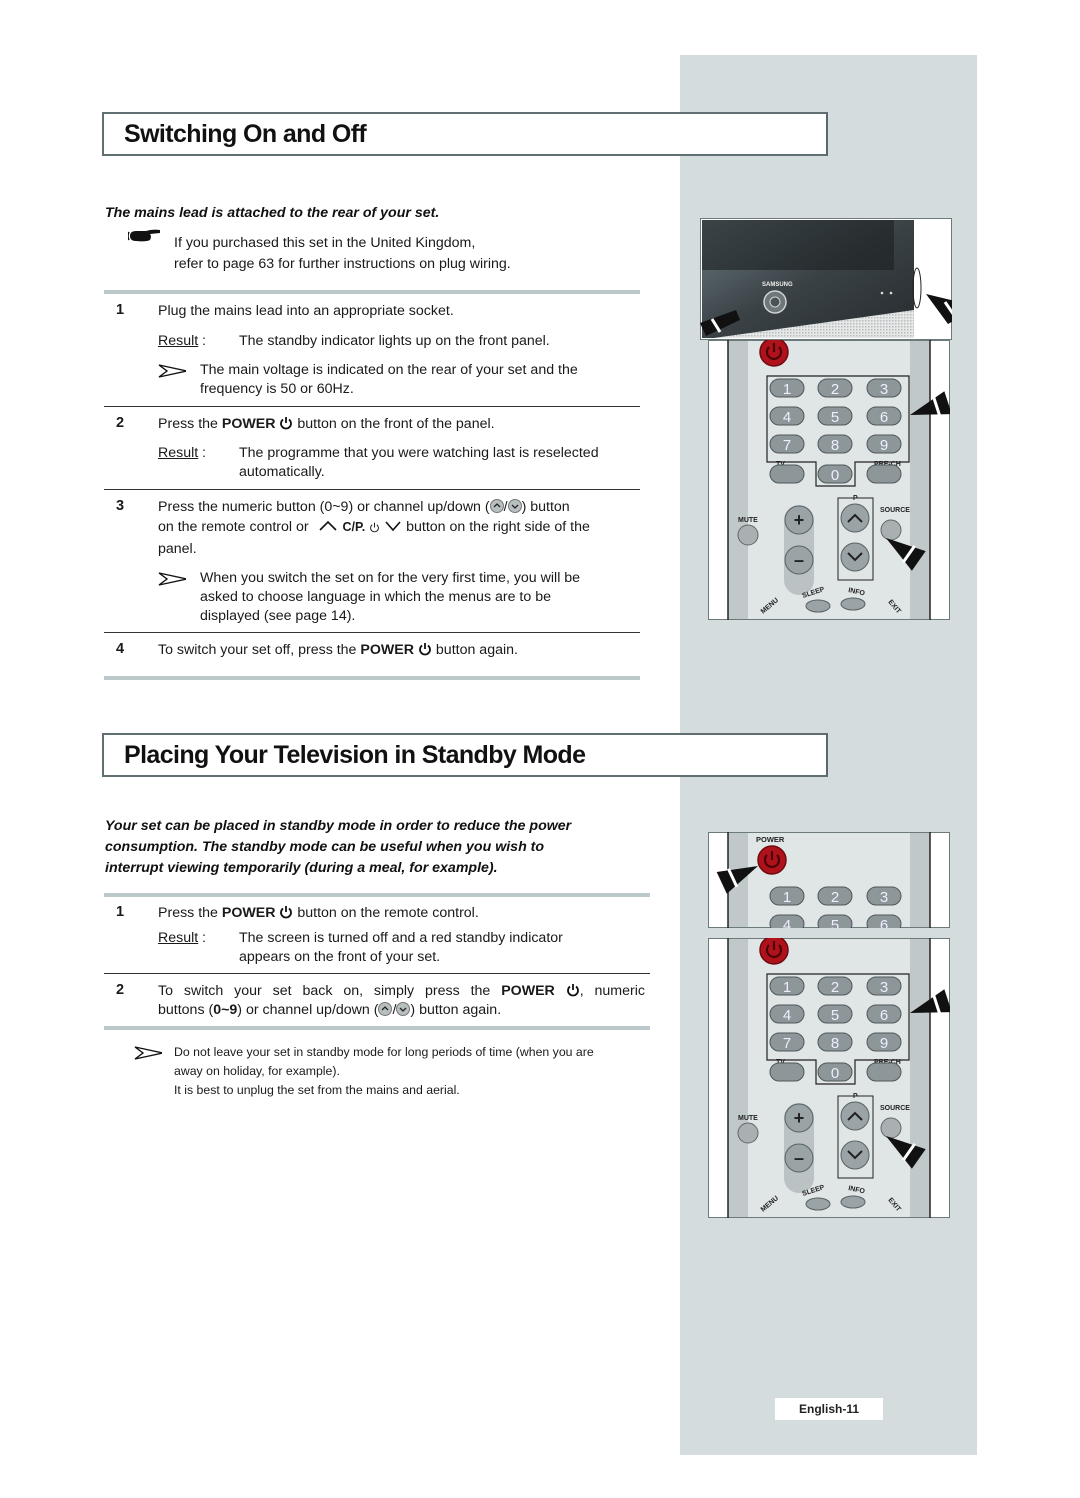  What do you see at coordinates (308, 1010) in the screenshot?
I see `text: ) or channel up/down (` at bounding box center [308, 1010].